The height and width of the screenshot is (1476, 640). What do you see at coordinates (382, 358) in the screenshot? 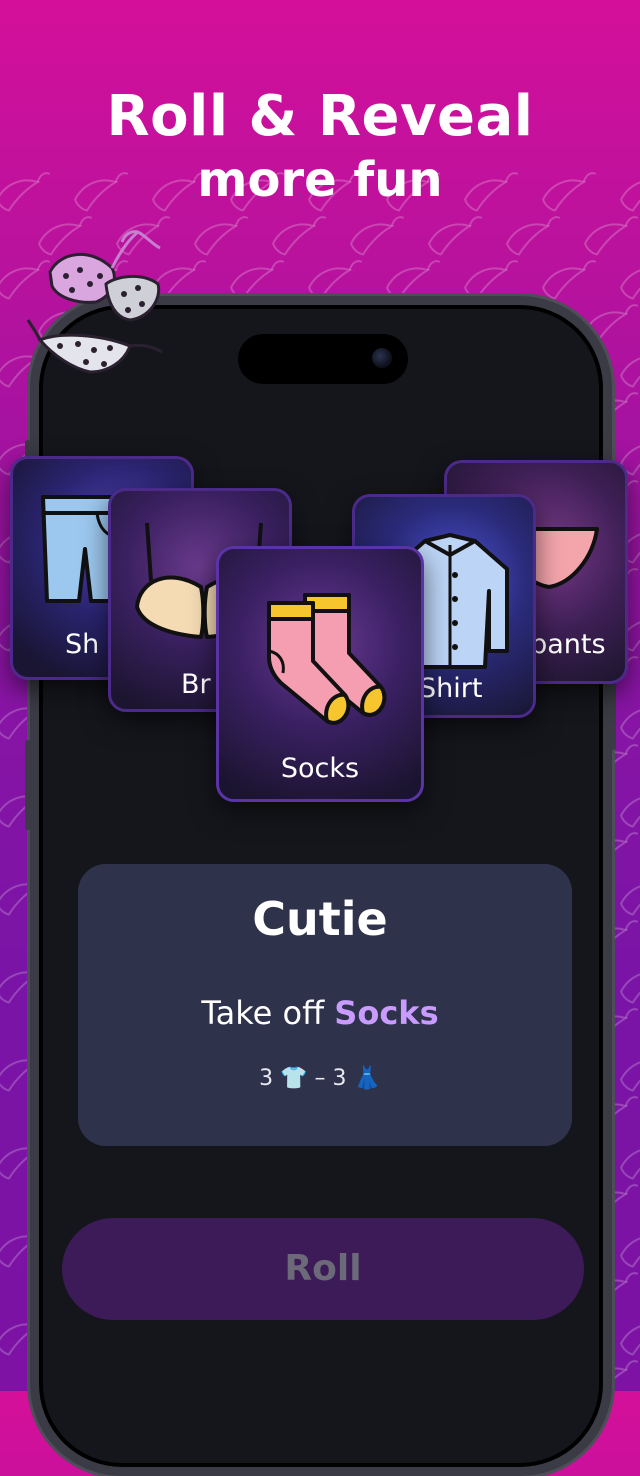
I see `camera-icon` at bounding box center [382, 358].